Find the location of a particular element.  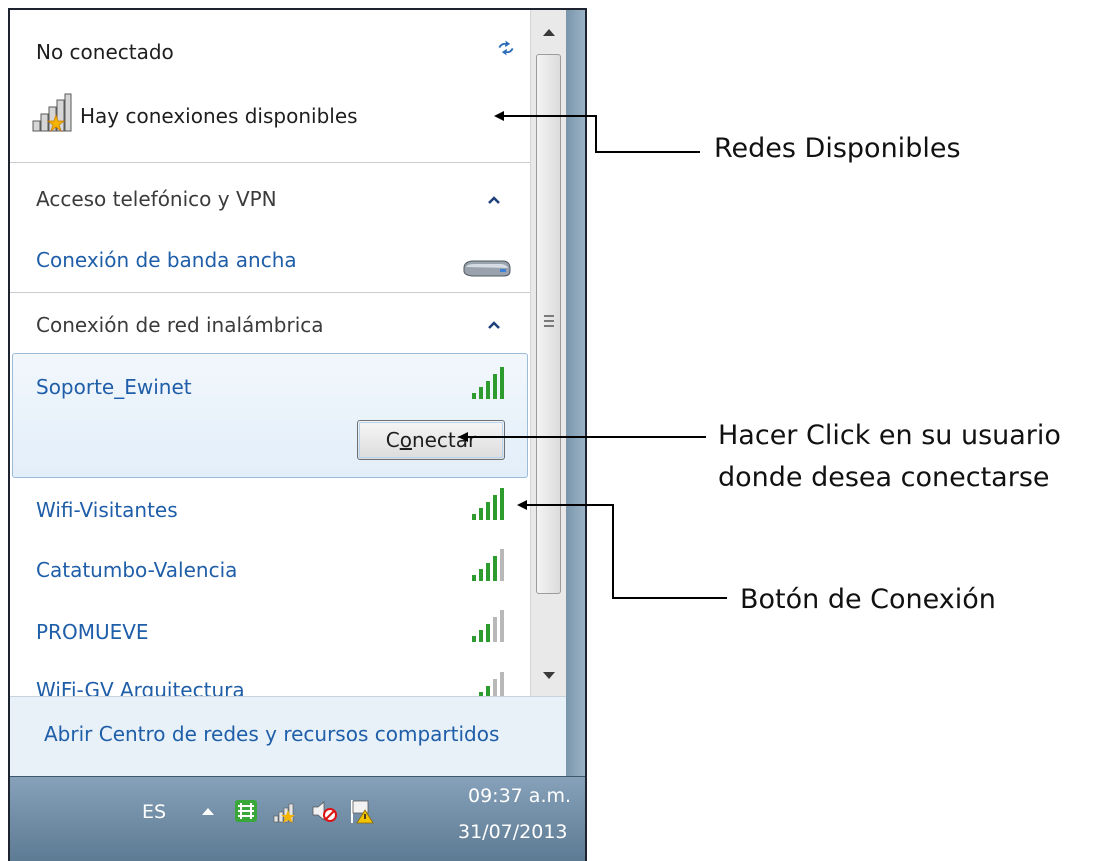

annotation-boton-conexion: Botón de Conexión is located at coordinates (868, 599).